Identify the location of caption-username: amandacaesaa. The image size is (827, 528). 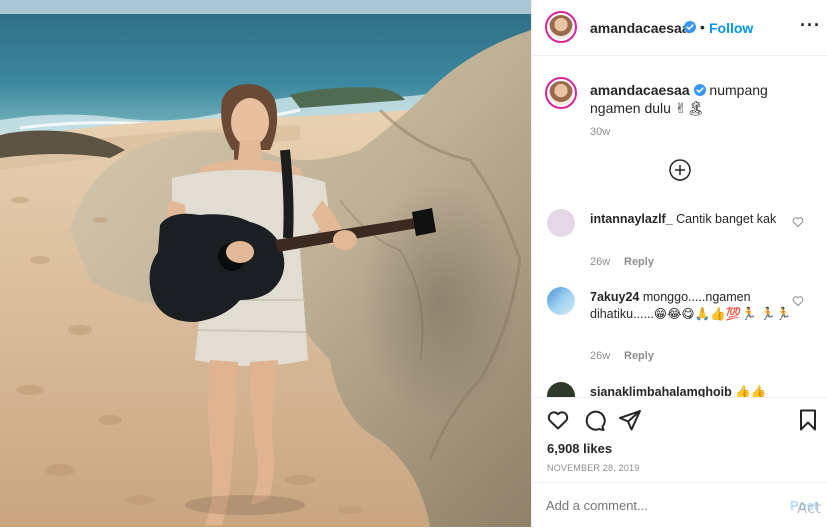
(640, 90).